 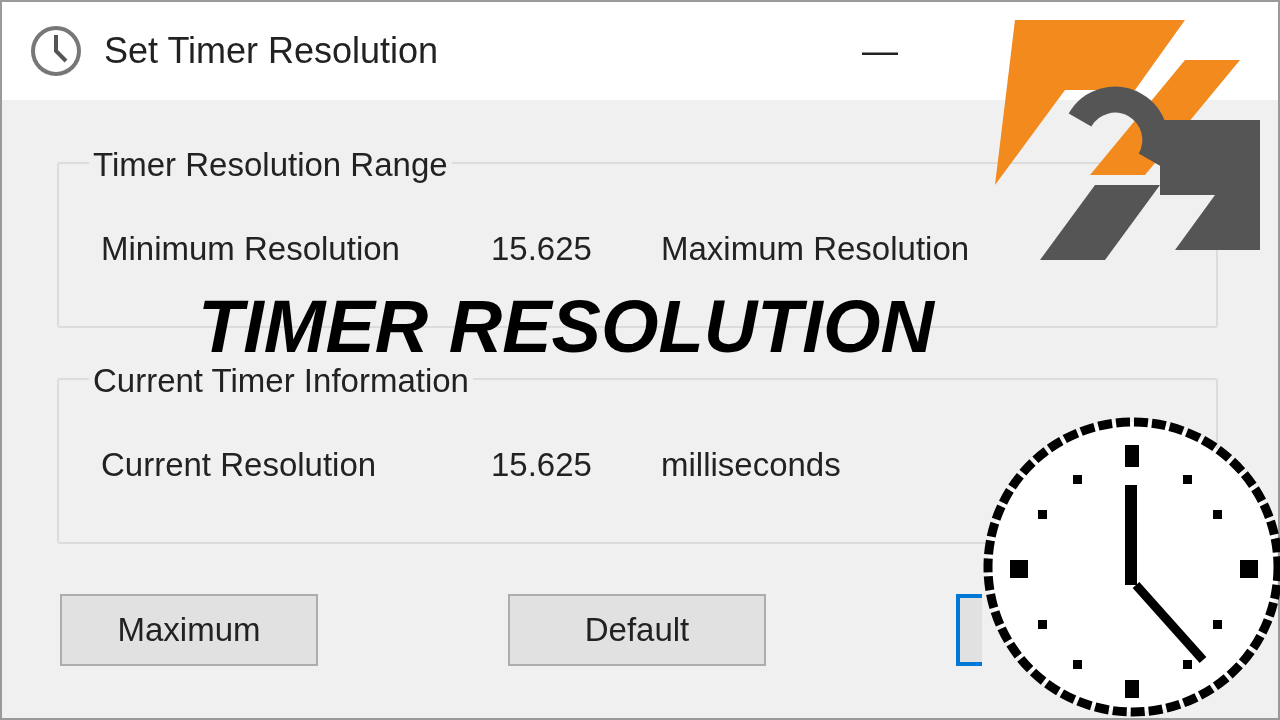 What do you see at coordinates (880, 51) in the screenshot?
I see `minimize-button: —` at bounding box center [880, 51].